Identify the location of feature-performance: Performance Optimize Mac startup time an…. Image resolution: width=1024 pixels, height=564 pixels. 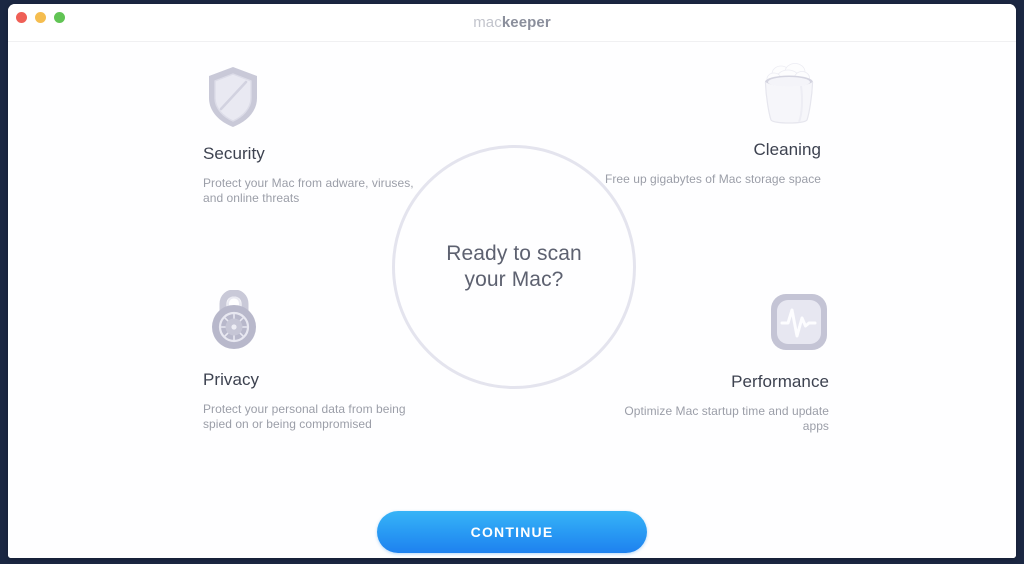
(714, 363).